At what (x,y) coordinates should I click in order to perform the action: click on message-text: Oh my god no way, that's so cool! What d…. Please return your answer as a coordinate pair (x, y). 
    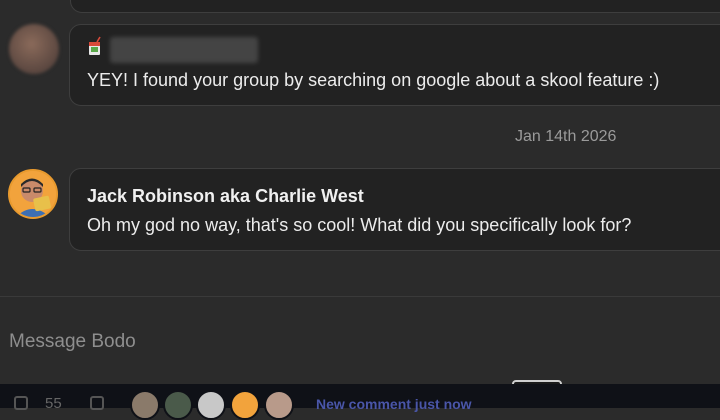
    Looking at the image, I should click on (359, 225).